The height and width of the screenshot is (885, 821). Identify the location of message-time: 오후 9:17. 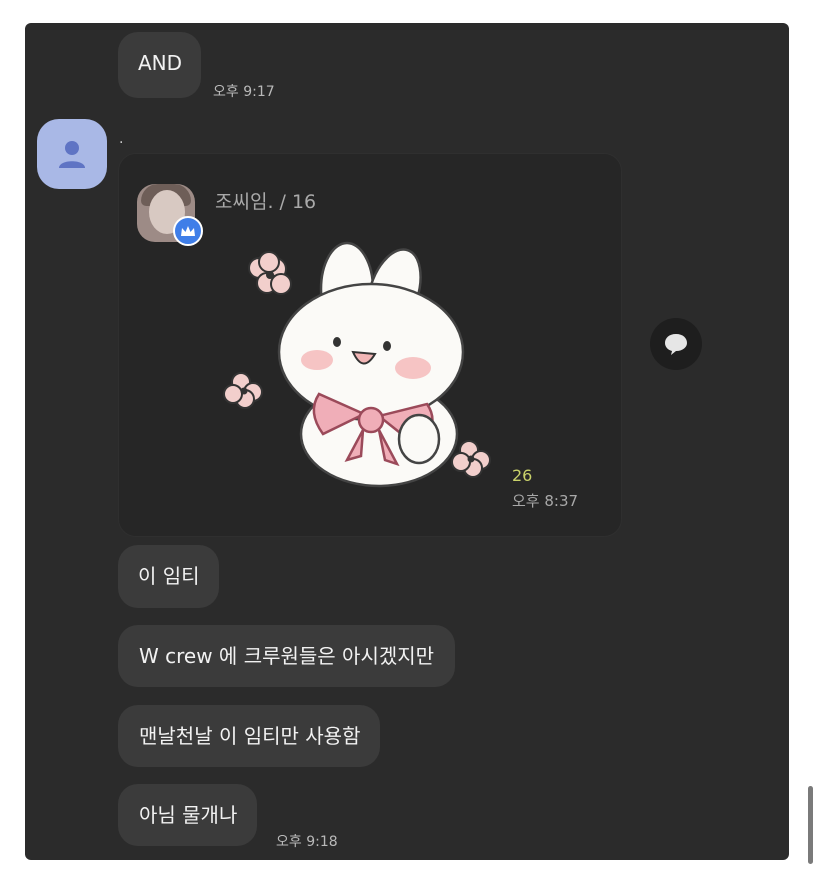
(244, 92).